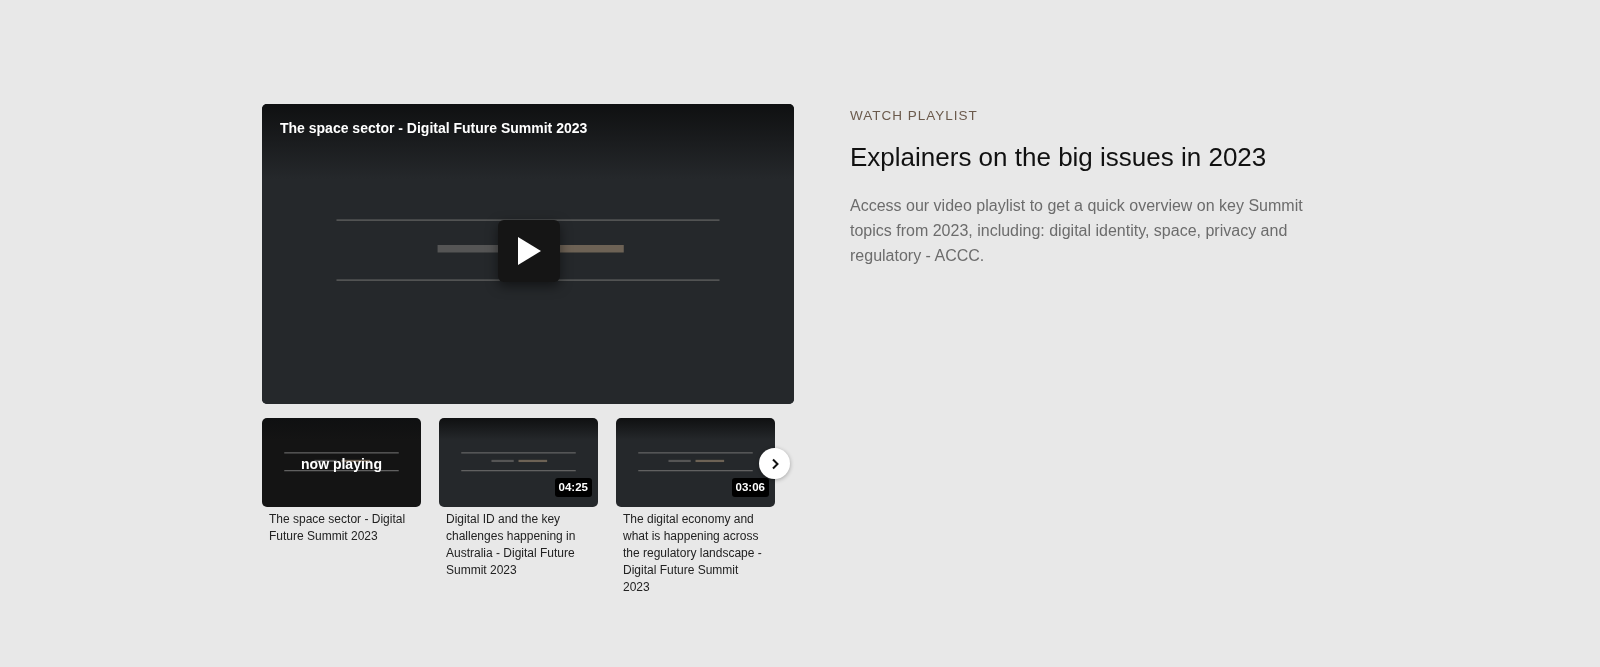 The width and height of the screenshot is (1600, 667). I want to click on section-label: WATCH PLAYLIST, so click(914, 116).